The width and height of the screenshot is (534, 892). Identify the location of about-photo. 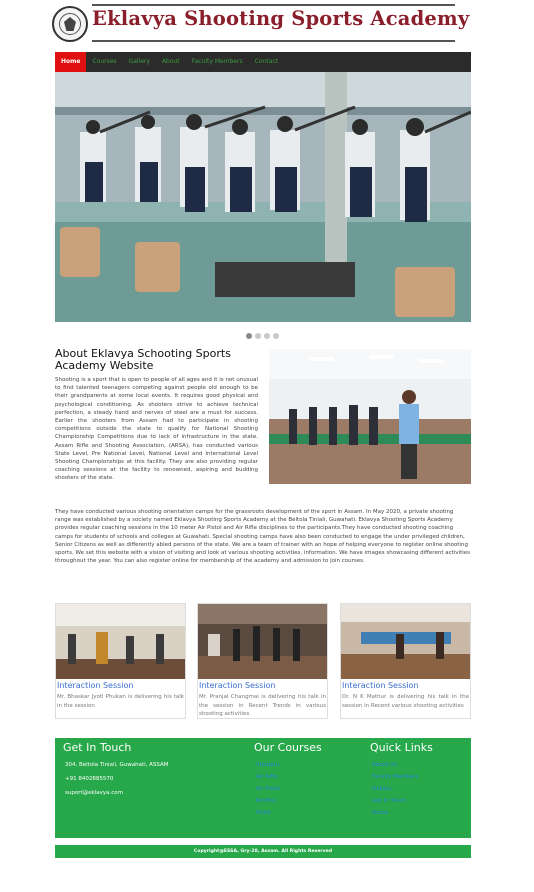
(370, 416).